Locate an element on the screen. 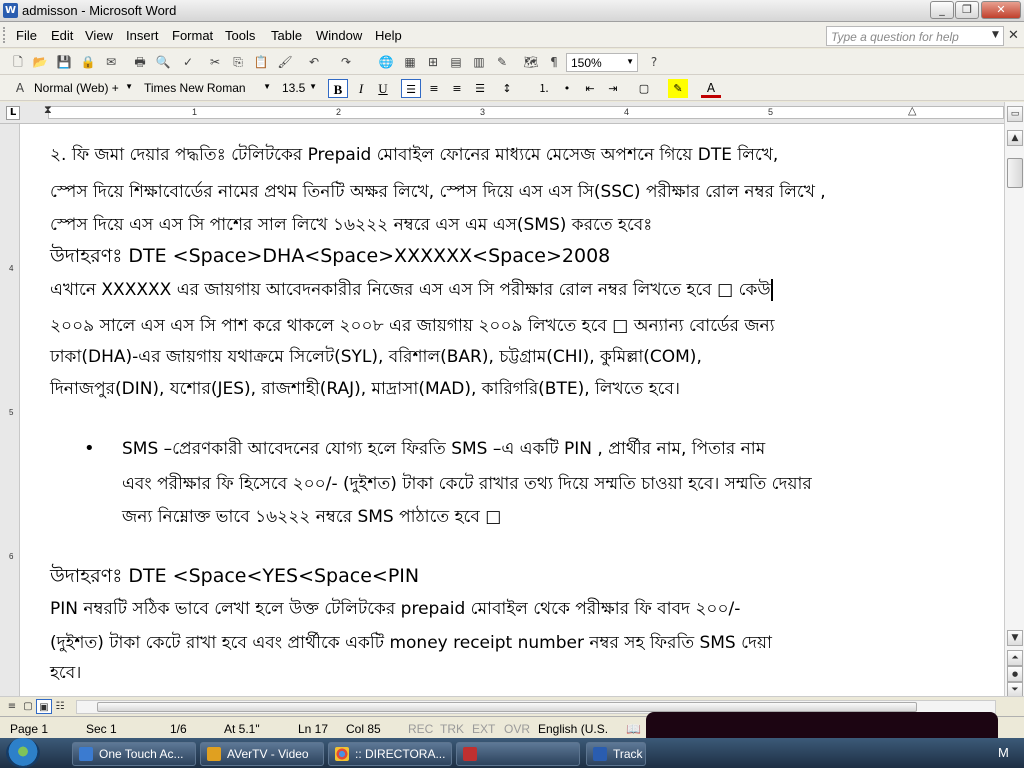  undo-icon: ↶ is located at coordinates (314, 62).